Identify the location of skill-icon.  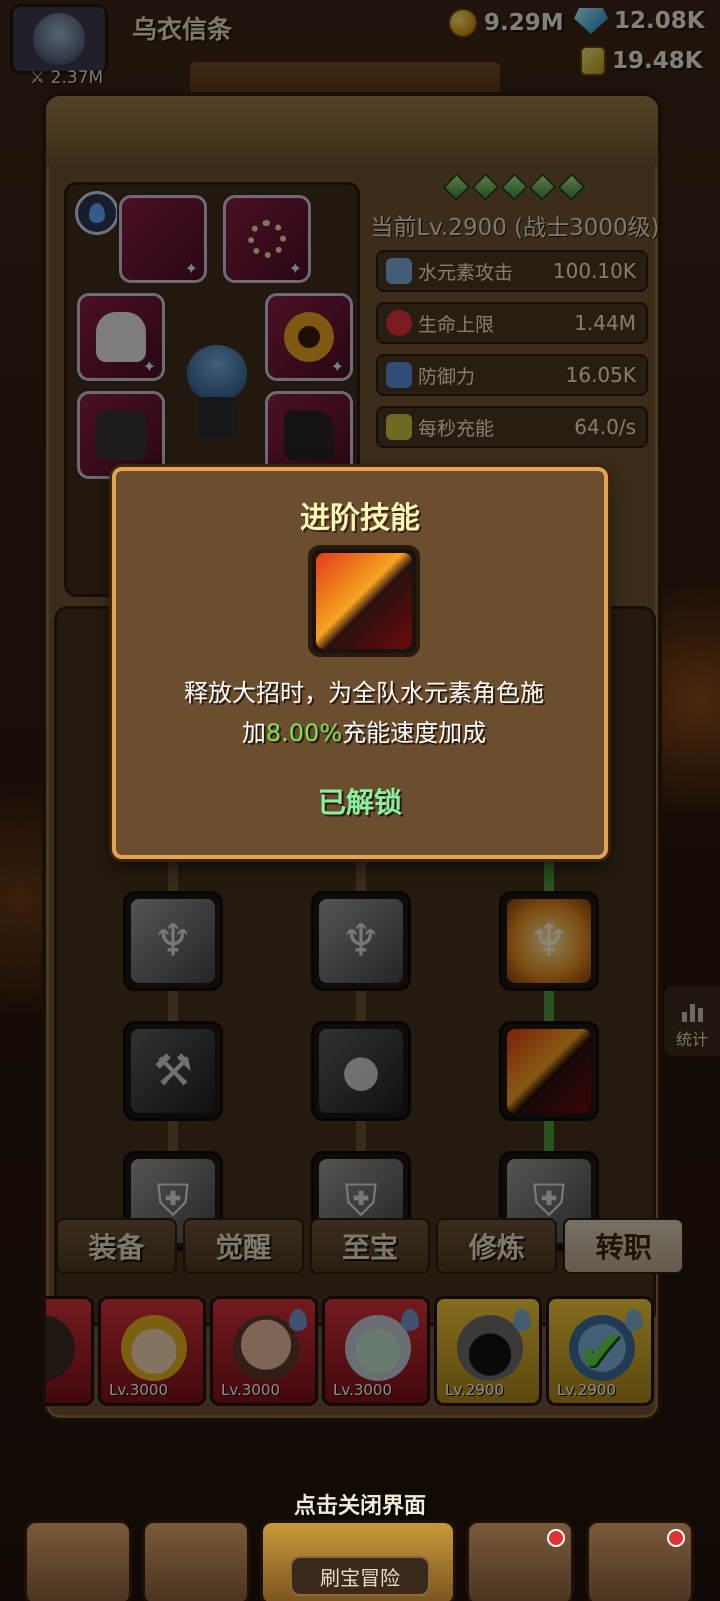
(364, 601).